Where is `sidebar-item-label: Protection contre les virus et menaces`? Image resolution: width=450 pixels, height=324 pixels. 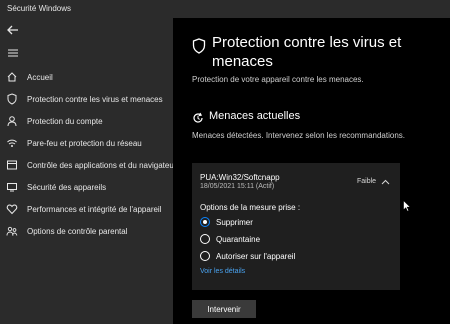 sidebar-item-label: Protection contre les virus et menaces is located at coordinates (95, 99).